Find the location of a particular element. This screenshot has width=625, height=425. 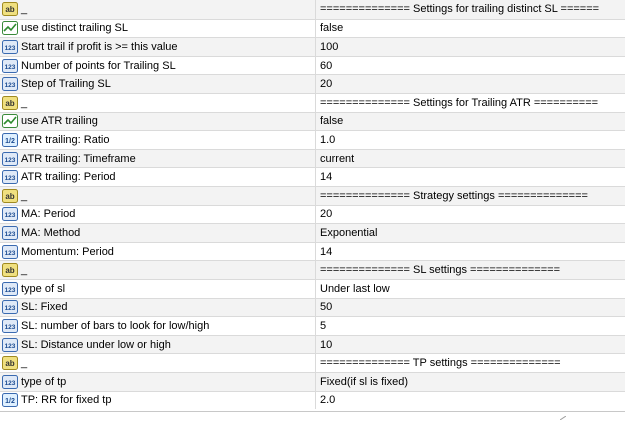

parameter-value-cell: 10 is located at coordinates (470, 345).